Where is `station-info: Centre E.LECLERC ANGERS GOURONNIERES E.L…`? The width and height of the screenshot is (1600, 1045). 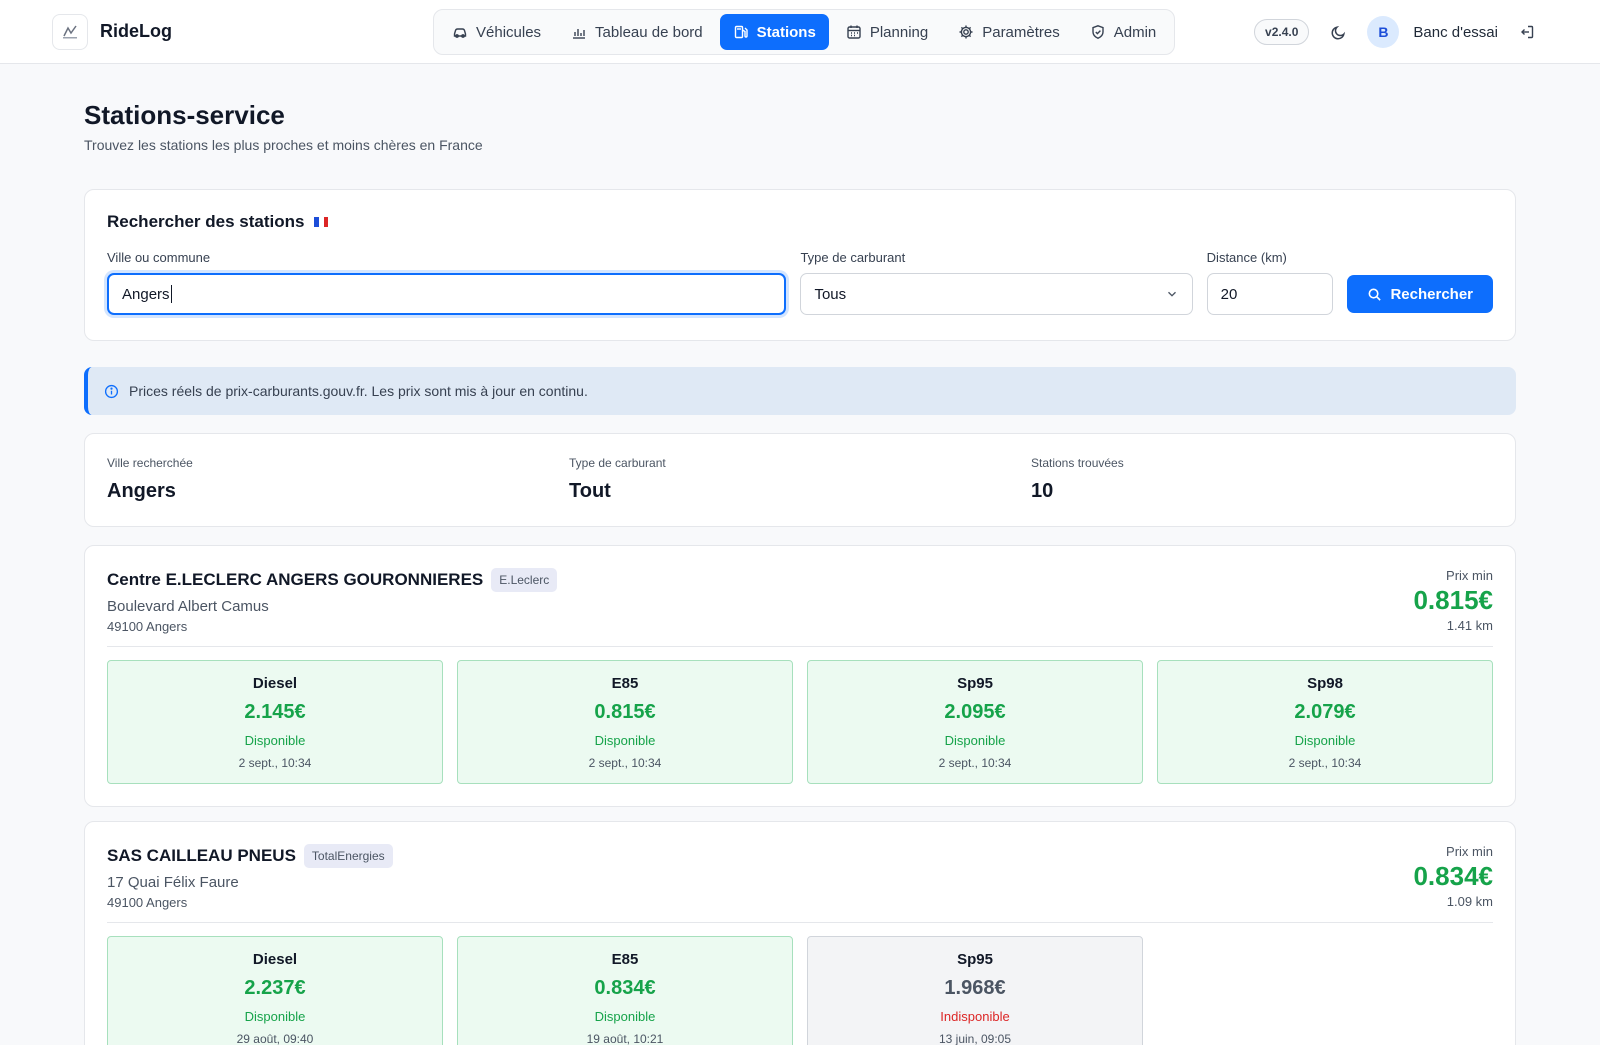 station-info: Centre E.LECLERC ANGERS GOURONNIERES E.L… is located at coordinates (332, 601).